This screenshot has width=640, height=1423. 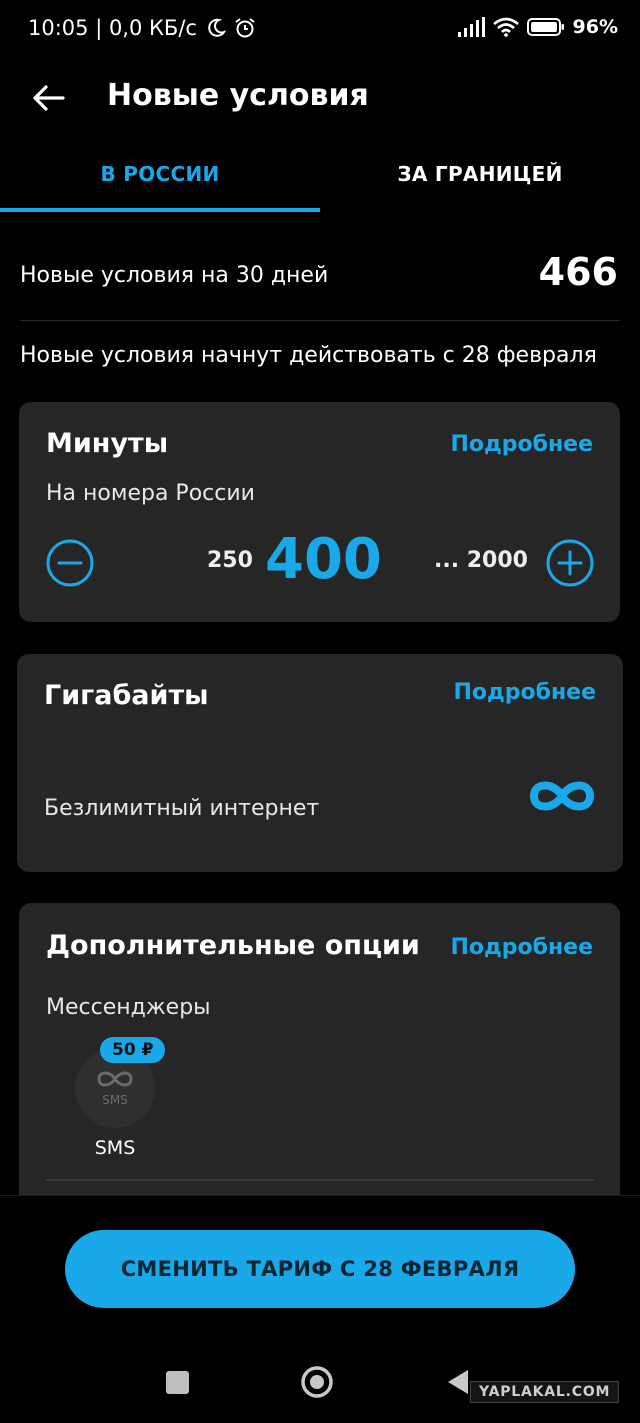 I want to click on plus-icon, so click(x=570, y=563).